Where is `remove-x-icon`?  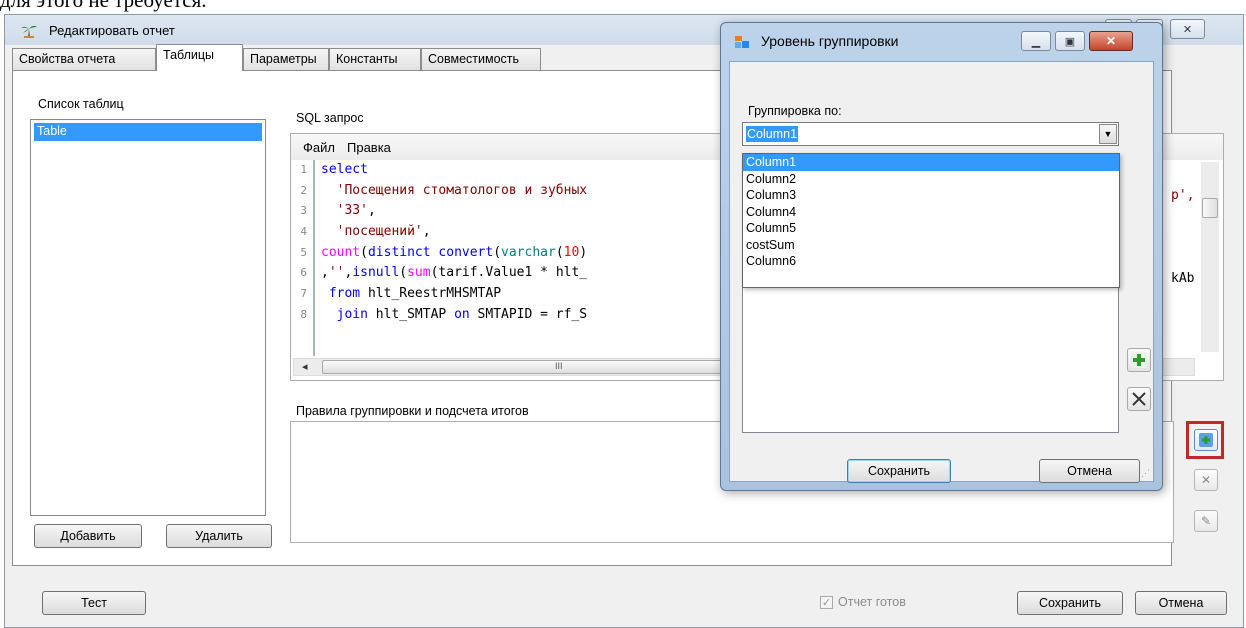 remove-x-icon is located at coordinates (1139, 399).